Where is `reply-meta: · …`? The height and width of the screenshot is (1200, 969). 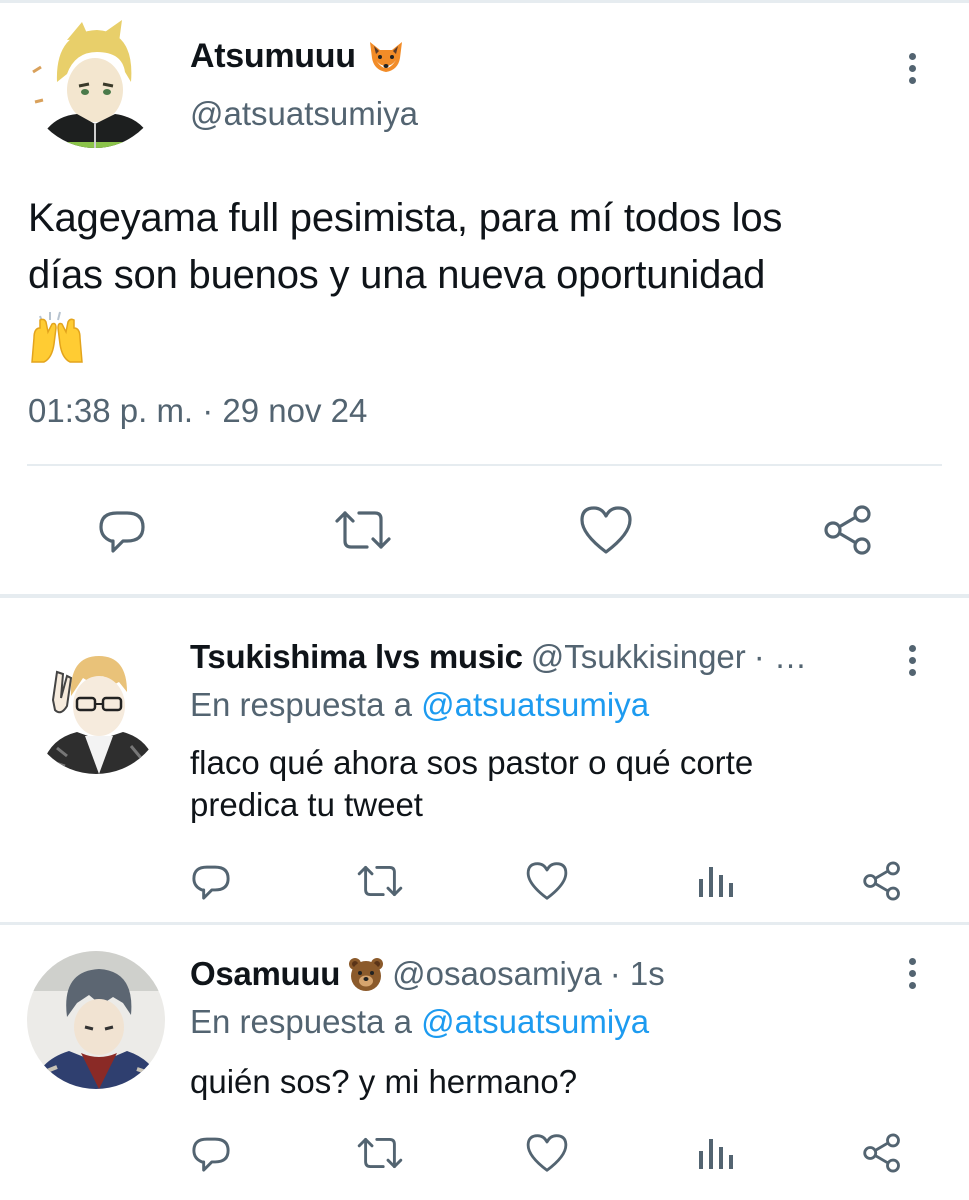 reply-meta: · … is located at coordinates (780, 656).